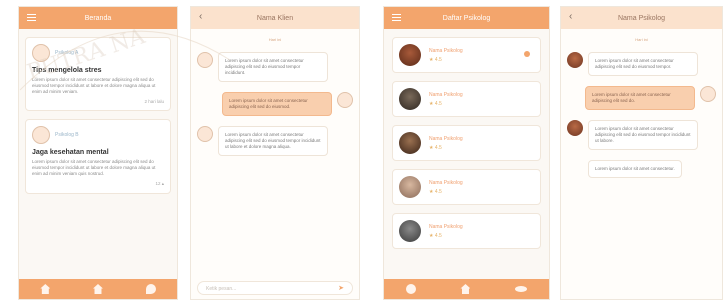 Image resolution: width=723 pixels, height=302 pixels. I want to click on post-meta: 2 hari lalu, so click(154, 101).